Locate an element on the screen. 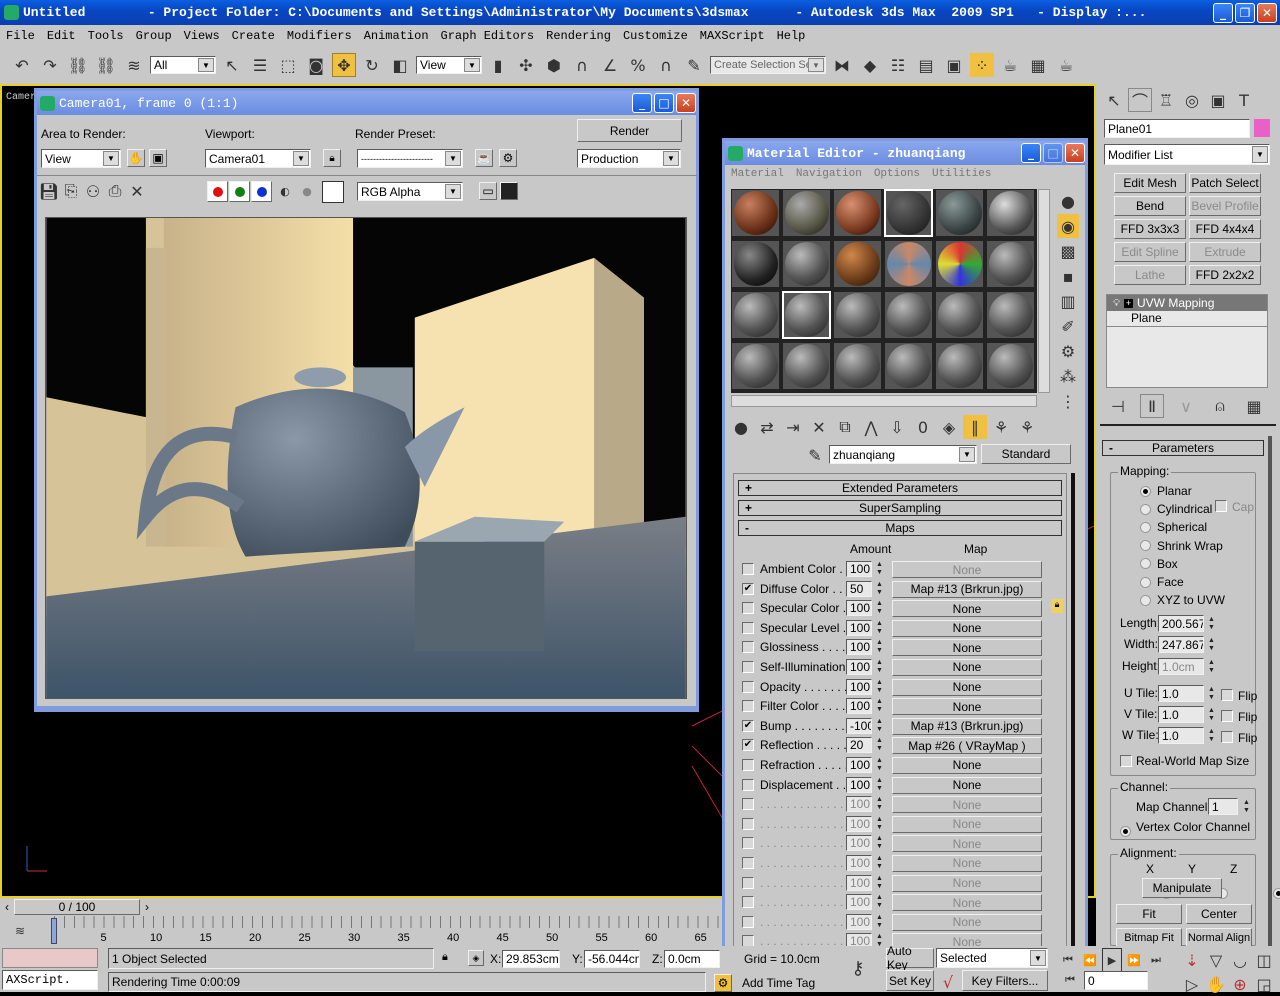  pivot-center-icon: ▮ is located at coordinates (498, 65).